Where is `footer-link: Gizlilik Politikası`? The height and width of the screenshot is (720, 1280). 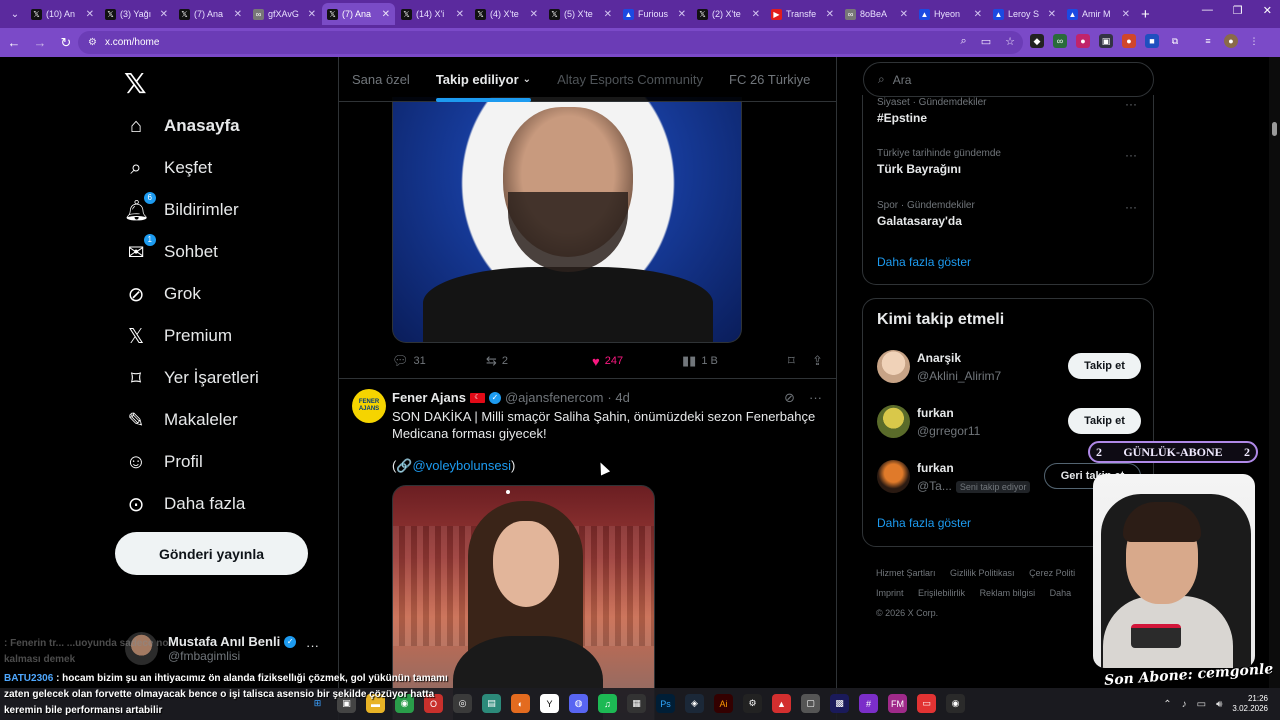 footer-link: Gizlilik Politikası is located at coordinates (982, 573).